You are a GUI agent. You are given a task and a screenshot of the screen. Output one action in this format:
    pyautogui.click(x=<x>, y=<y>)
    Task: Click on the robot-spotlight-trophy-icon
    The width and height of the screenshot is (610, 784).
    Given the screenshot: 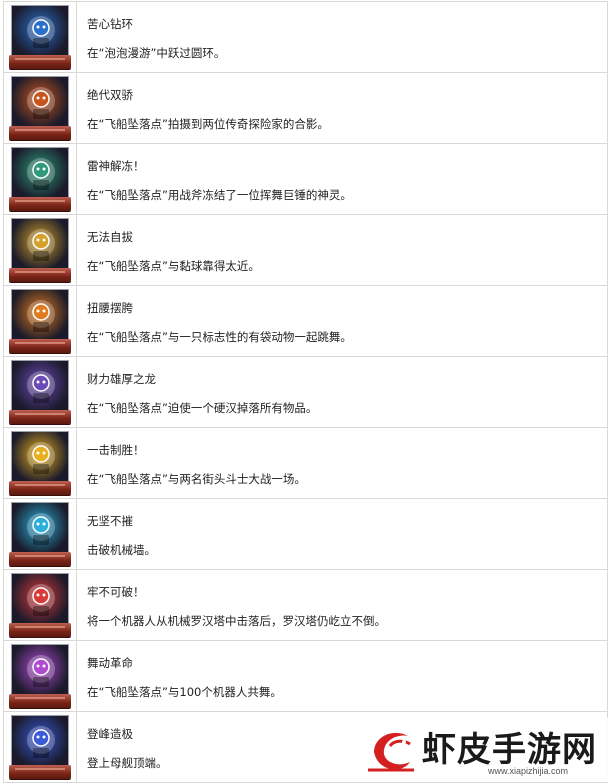 What is the action you would take?
    pyautogui.click(x=40, y=534)
    